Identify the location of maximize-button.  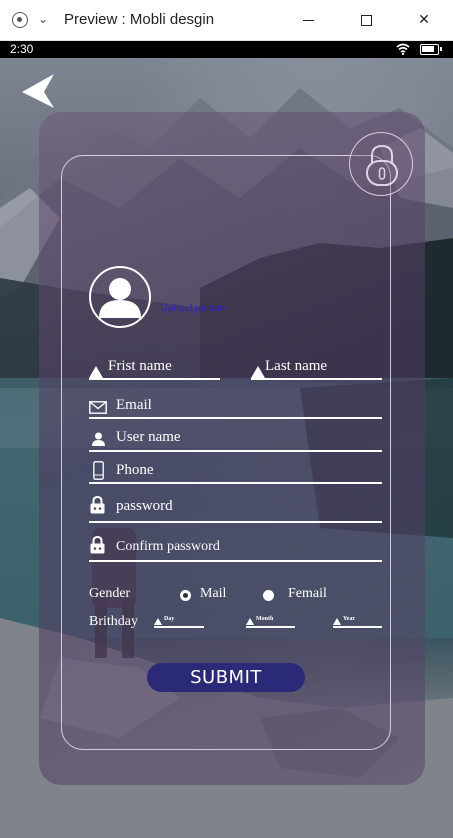
(366, 20).